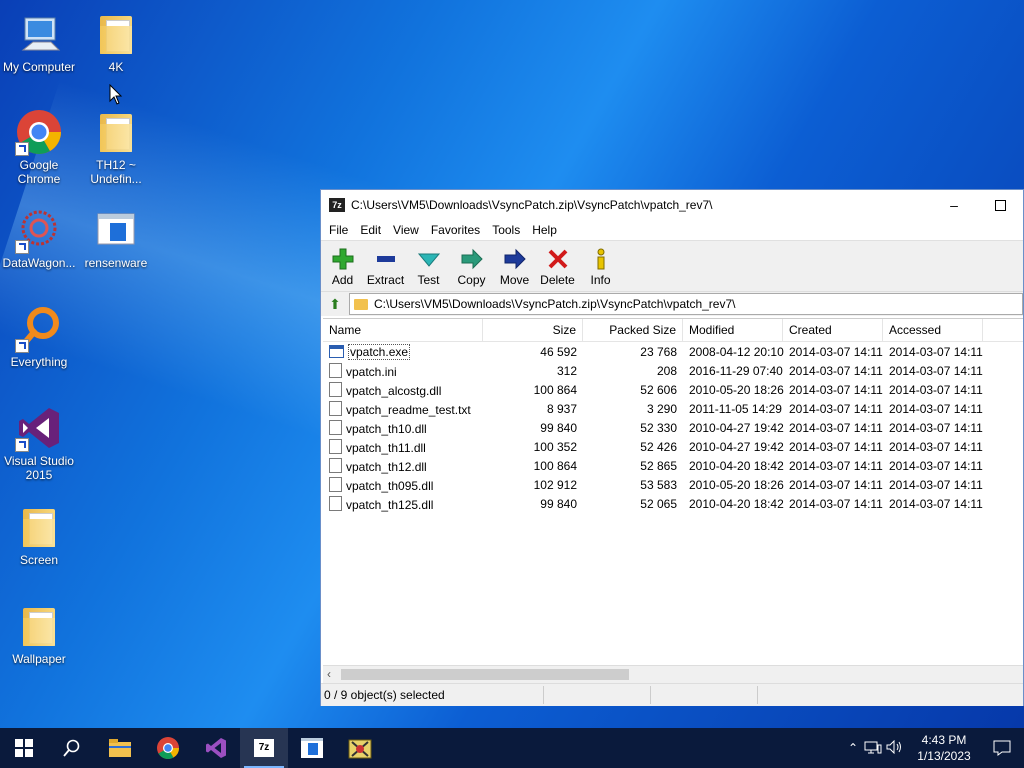 The image size is (1024, 768). What do you see at coordinates (704, 695) in the screenshot?
I see `status-cell` at bounding box center [704, 695].